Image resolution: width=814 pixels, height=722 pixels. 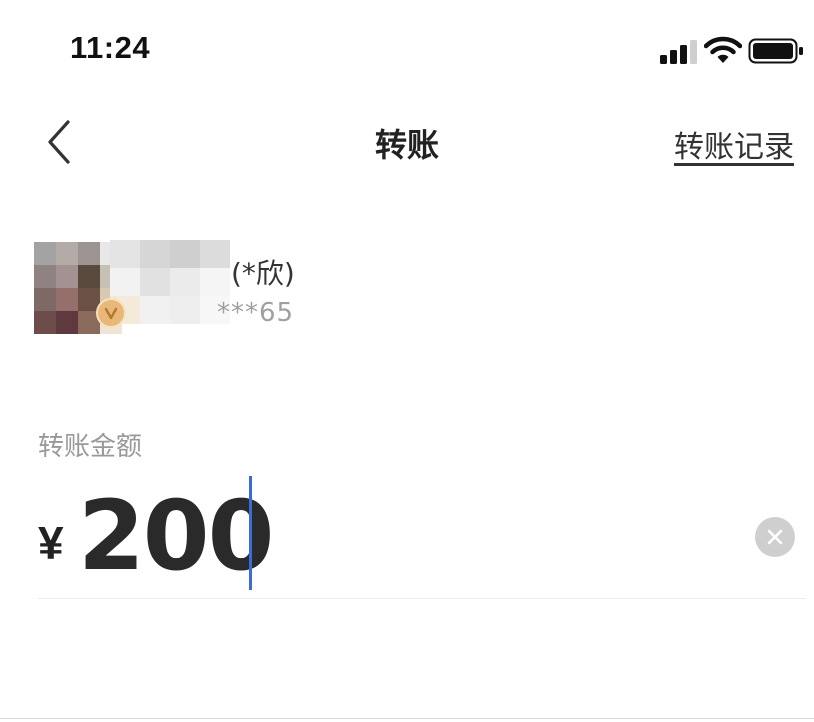 What do you see at coordinates (111, 313) in the screenshot?
I see `vip-badge-icon` at bounding box center [111, 313].